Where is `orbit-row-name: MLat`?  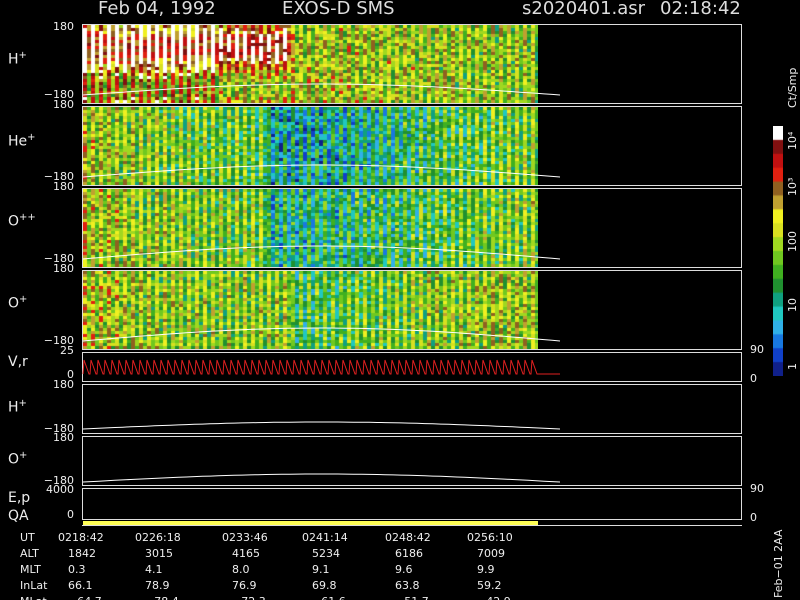
orbit-row-name: MLat is located at coordinates (33, 597).